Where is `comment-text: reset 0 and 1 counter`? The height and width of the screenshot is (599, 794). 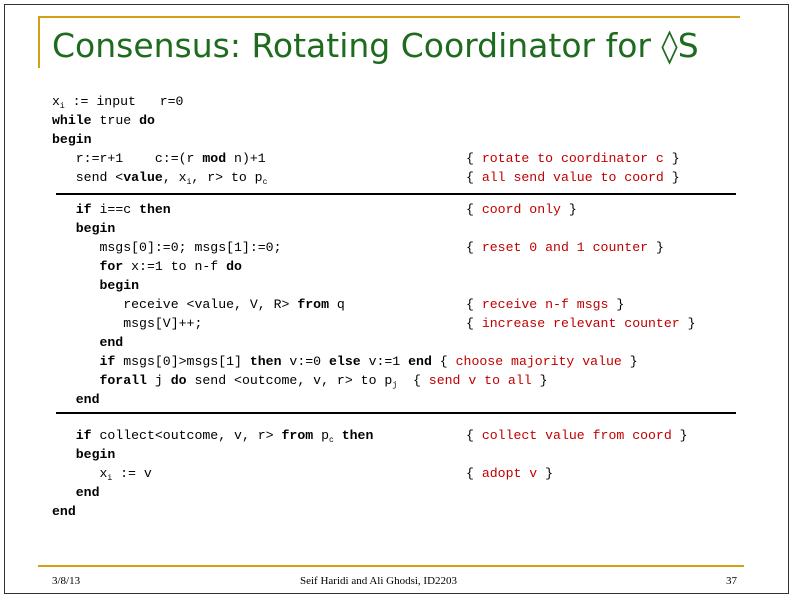 comment-text: reset 0 and 1 counter is located at coordinates (565, 247).